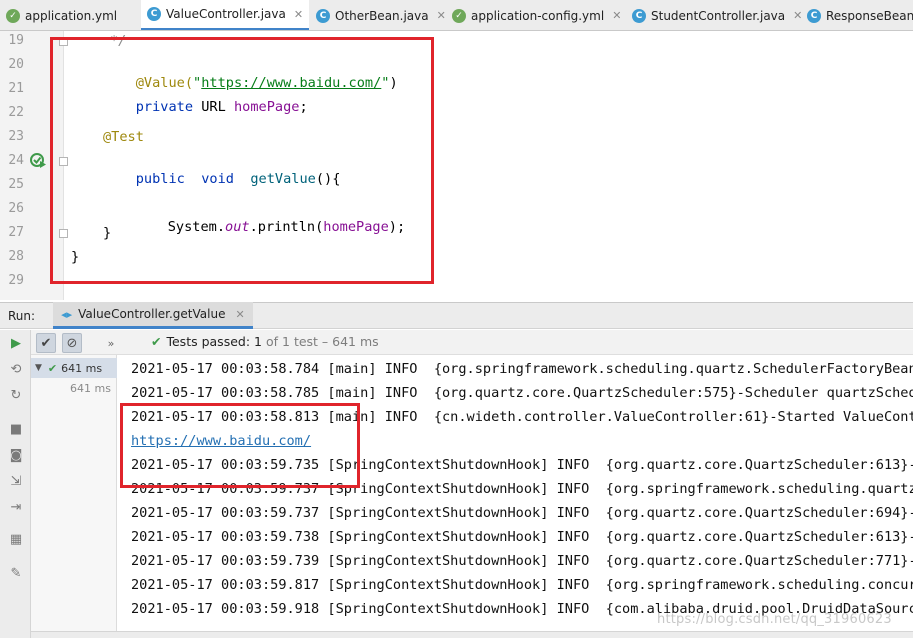  What do you see at coordinates (16, 184) in the screenshot?
I see `line-number: 25` at bounding box center [16, 184].